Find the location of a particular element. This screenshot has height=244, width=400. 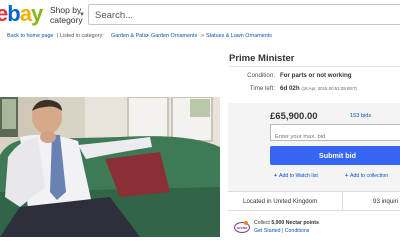

logo-letter-y: y is located at coordinates (36, 13).